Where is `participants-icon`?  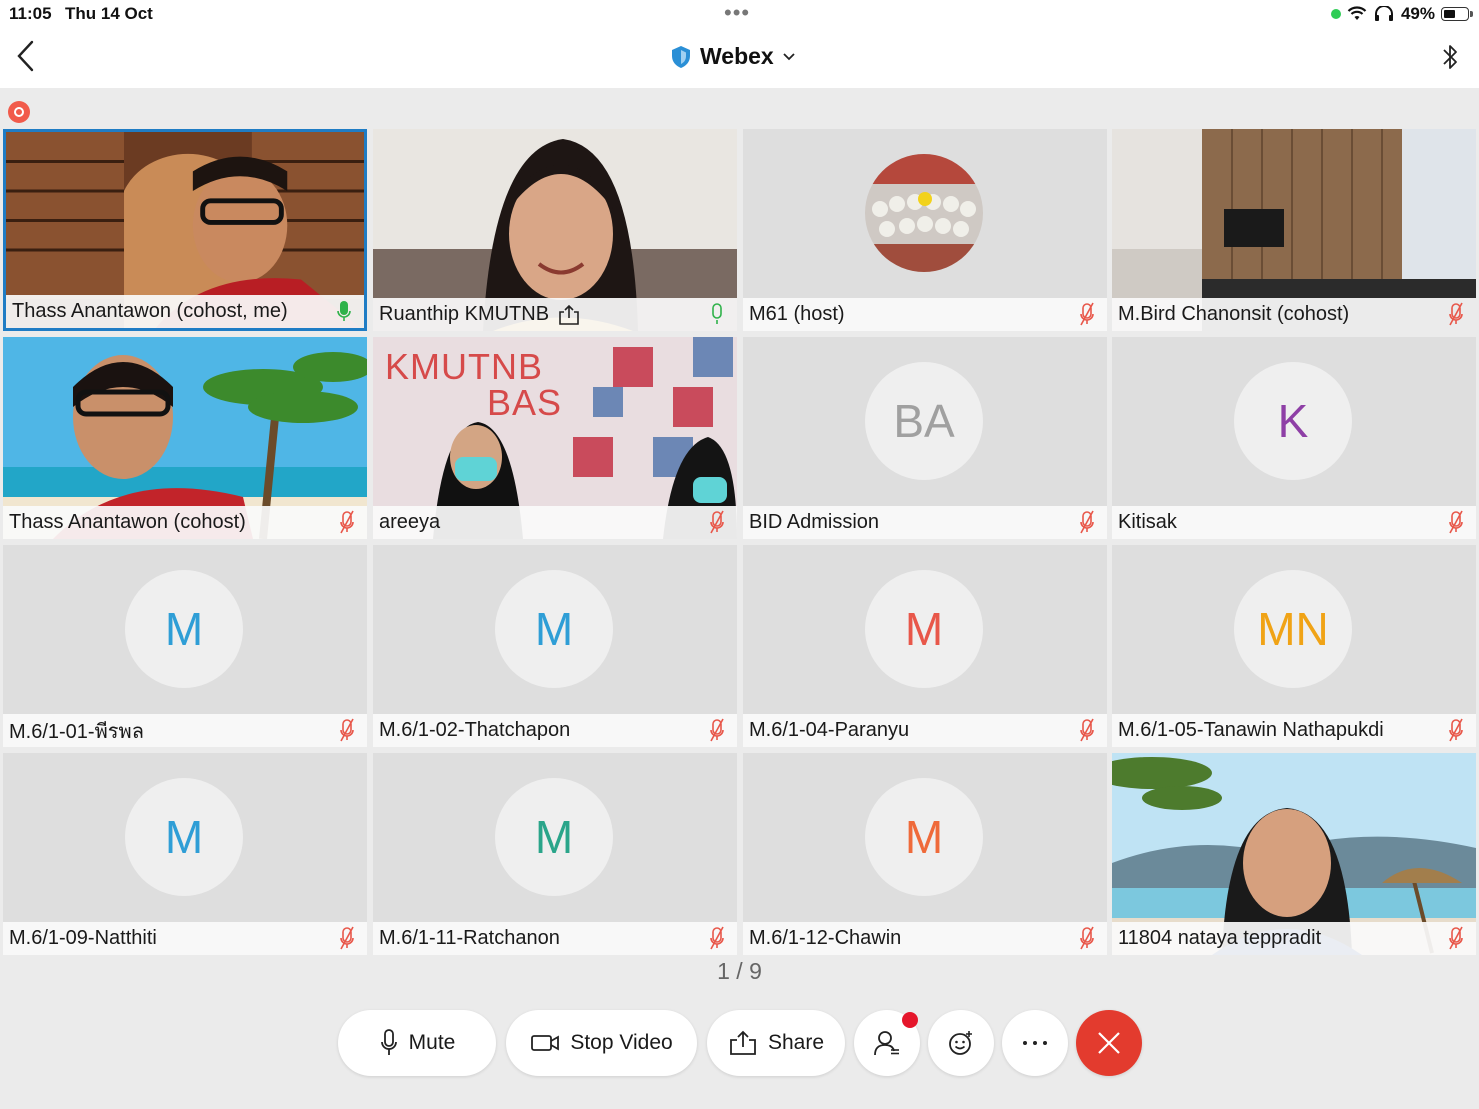 participants-icon is located at coordinates (886, 1043).